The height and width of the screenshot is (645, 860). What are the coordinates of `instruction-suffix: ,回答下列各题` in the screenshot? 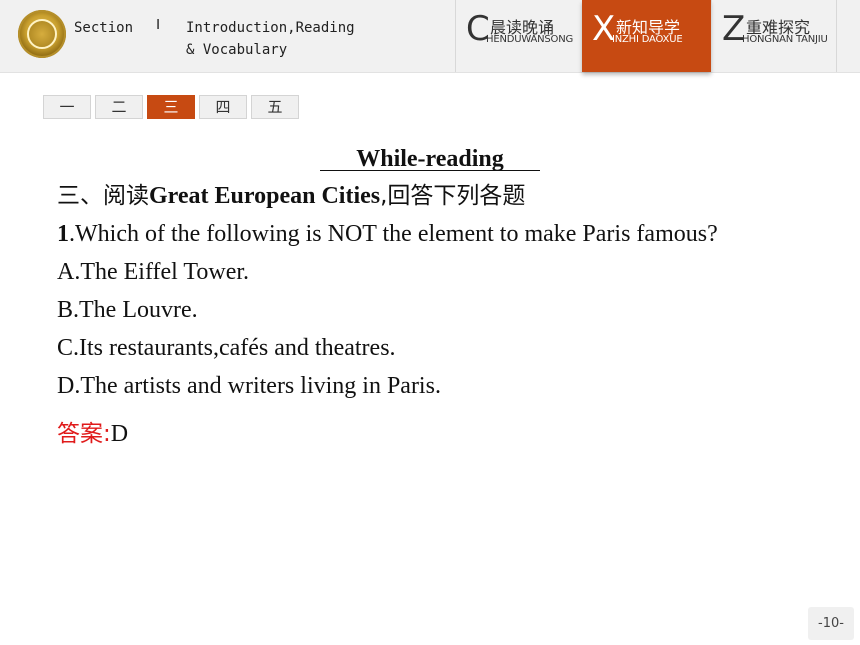 It's located at (453, 196).